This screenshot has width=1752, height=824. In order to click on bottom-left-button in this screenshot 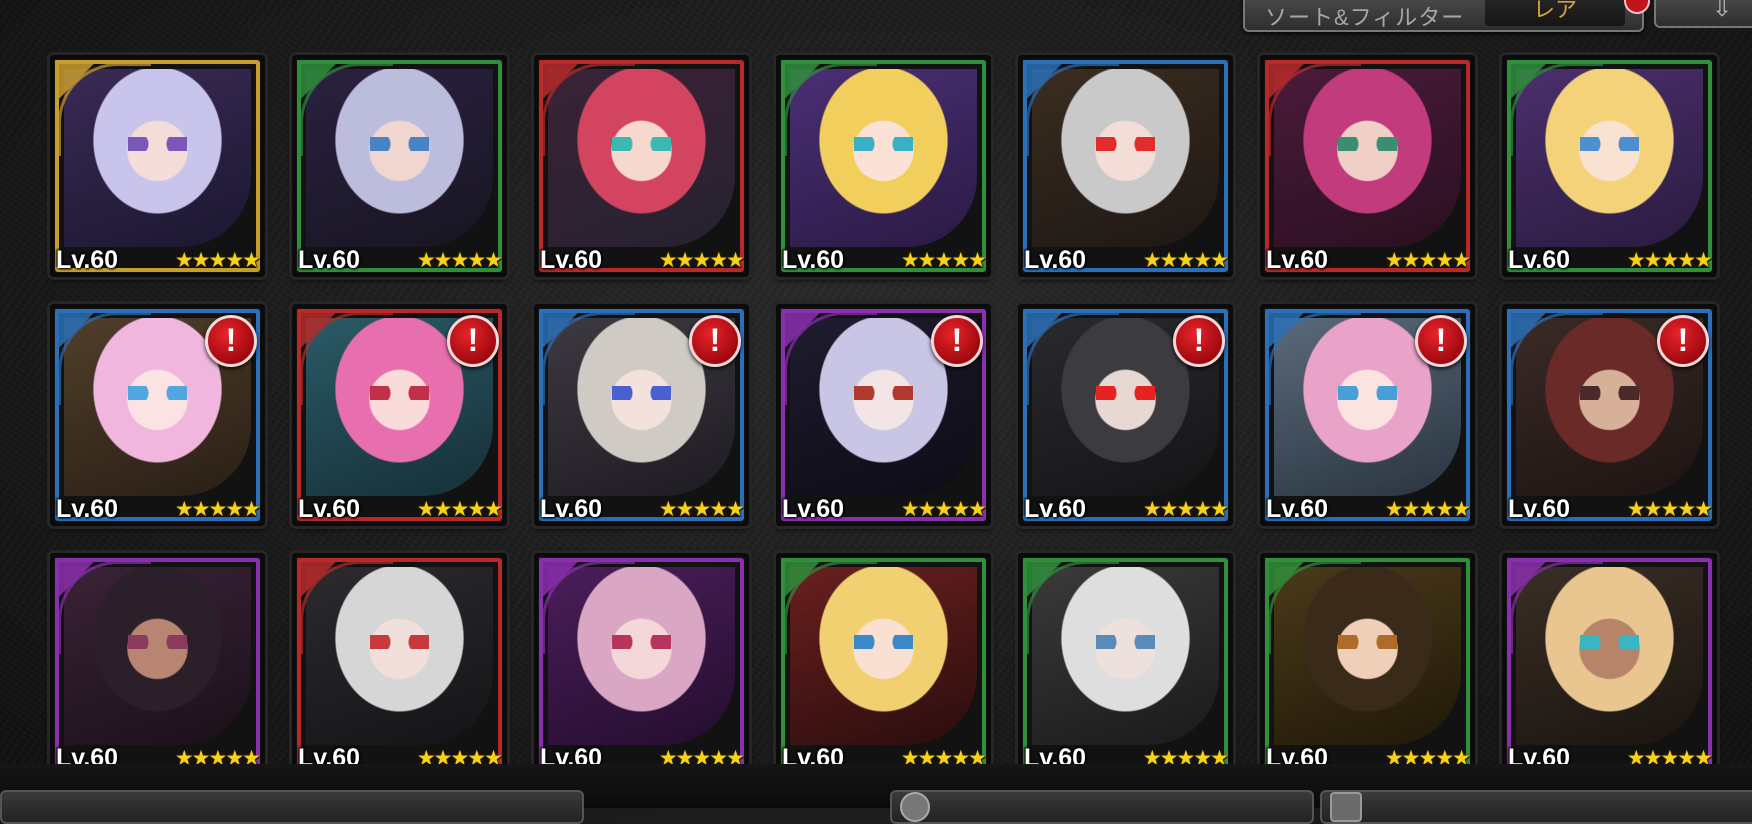, I will do `click(292, 807)`.